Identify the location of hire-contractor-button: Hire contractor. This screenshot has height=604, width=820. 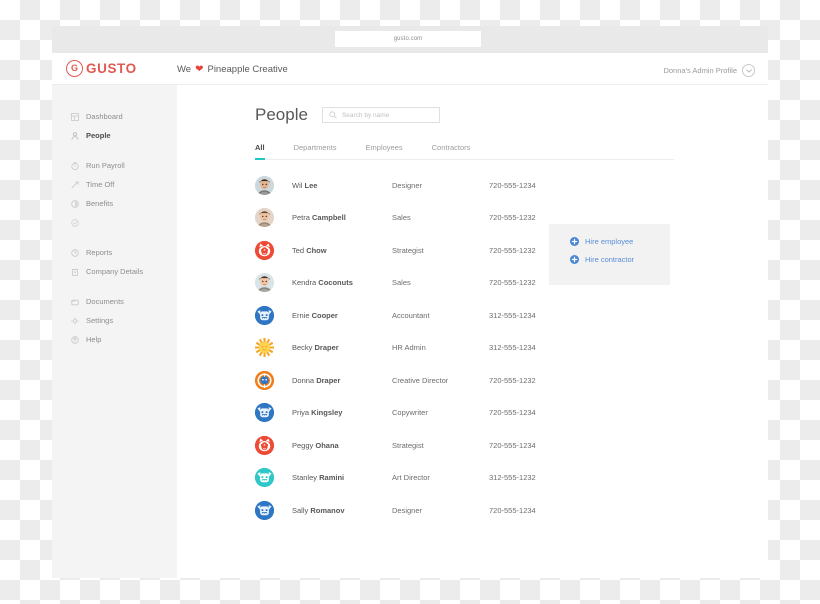
(620, 259).